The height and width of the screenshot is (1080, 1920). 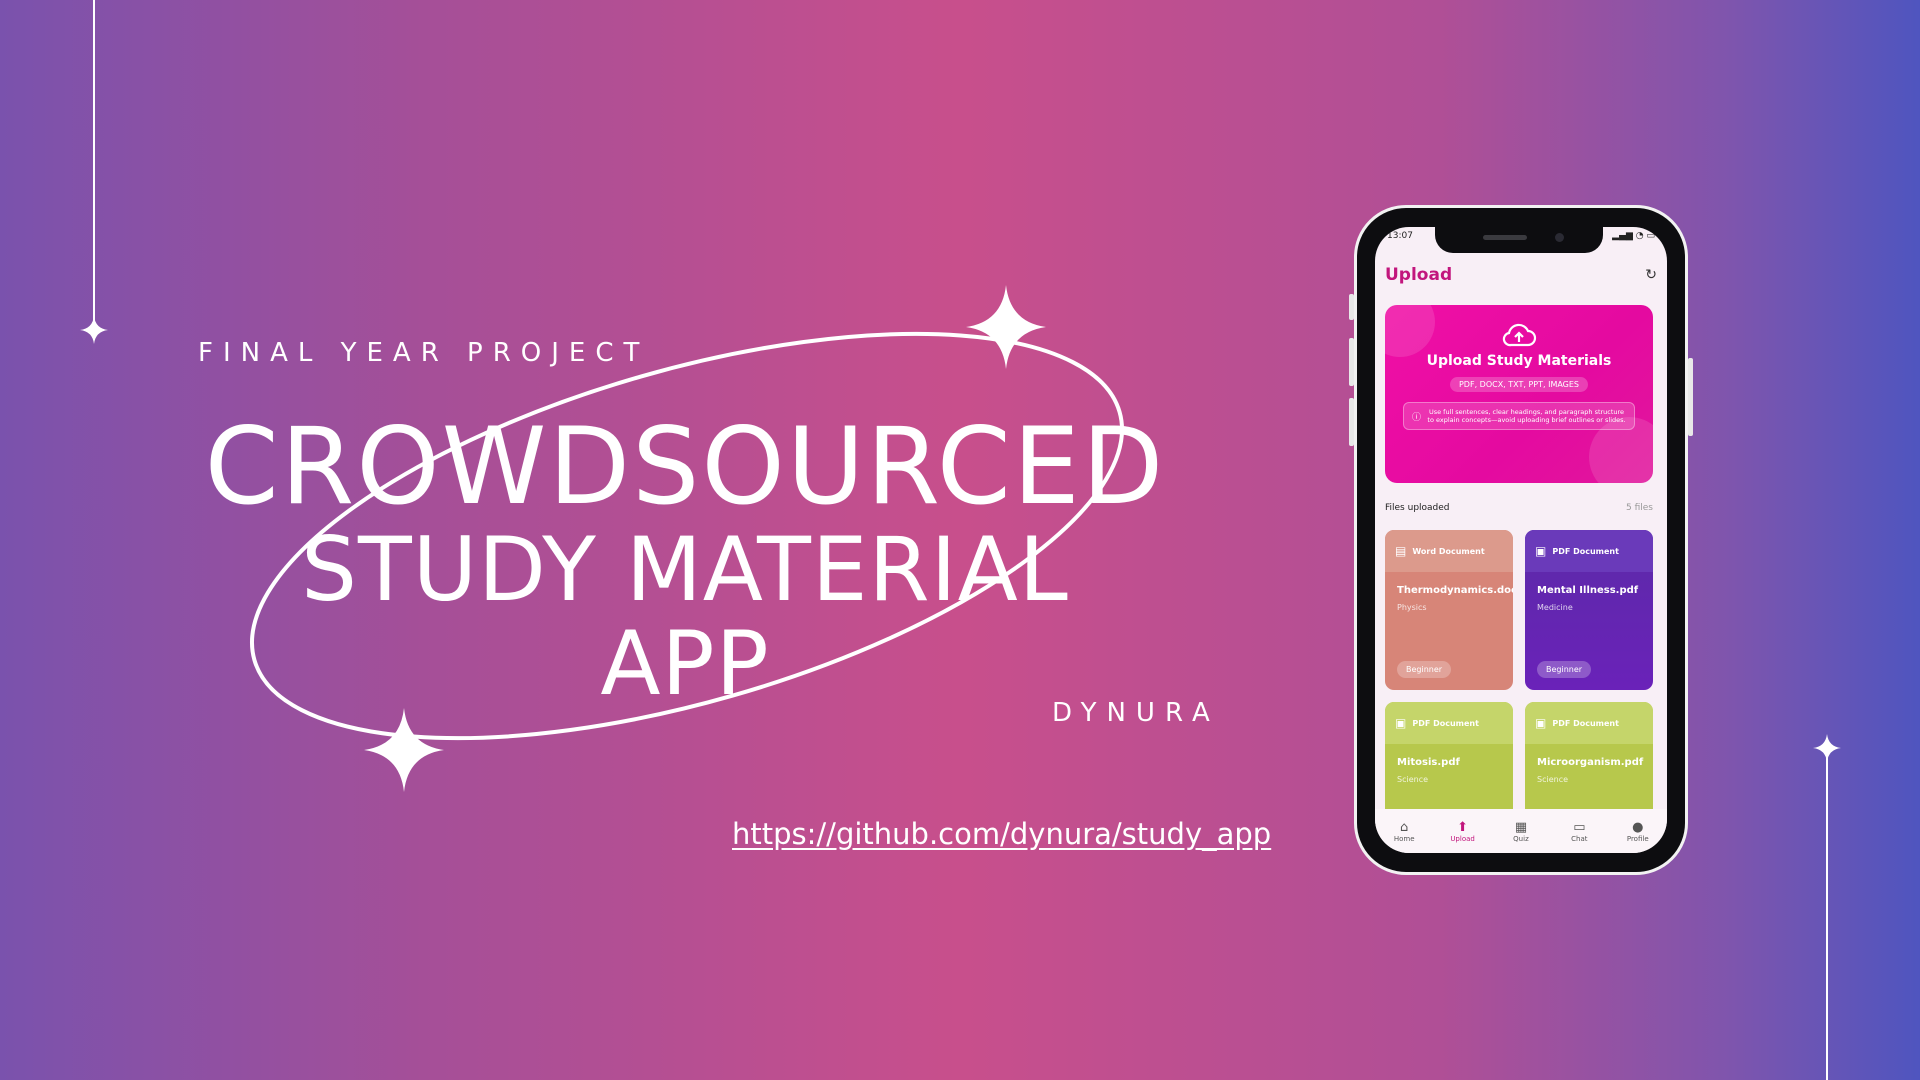 I want to click on author-name: DYNURA, so click(x=1136, y=713).